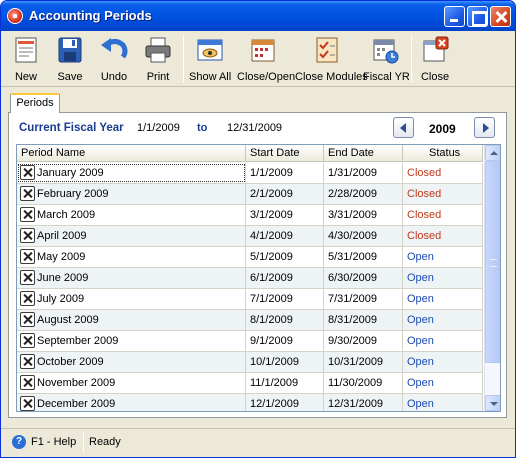 The width and height of the screenshot is (516, 458). I want to click on vertical-scrollbar, so click(492, 278).